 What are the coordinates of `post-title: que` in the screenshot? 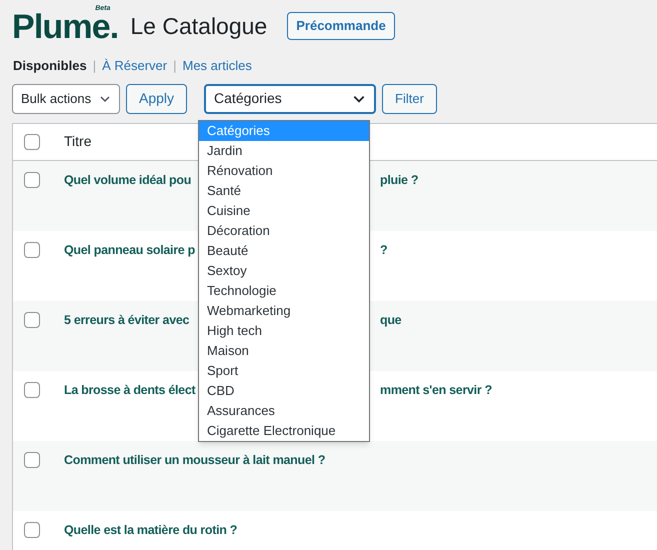 It's located at (391, 320).